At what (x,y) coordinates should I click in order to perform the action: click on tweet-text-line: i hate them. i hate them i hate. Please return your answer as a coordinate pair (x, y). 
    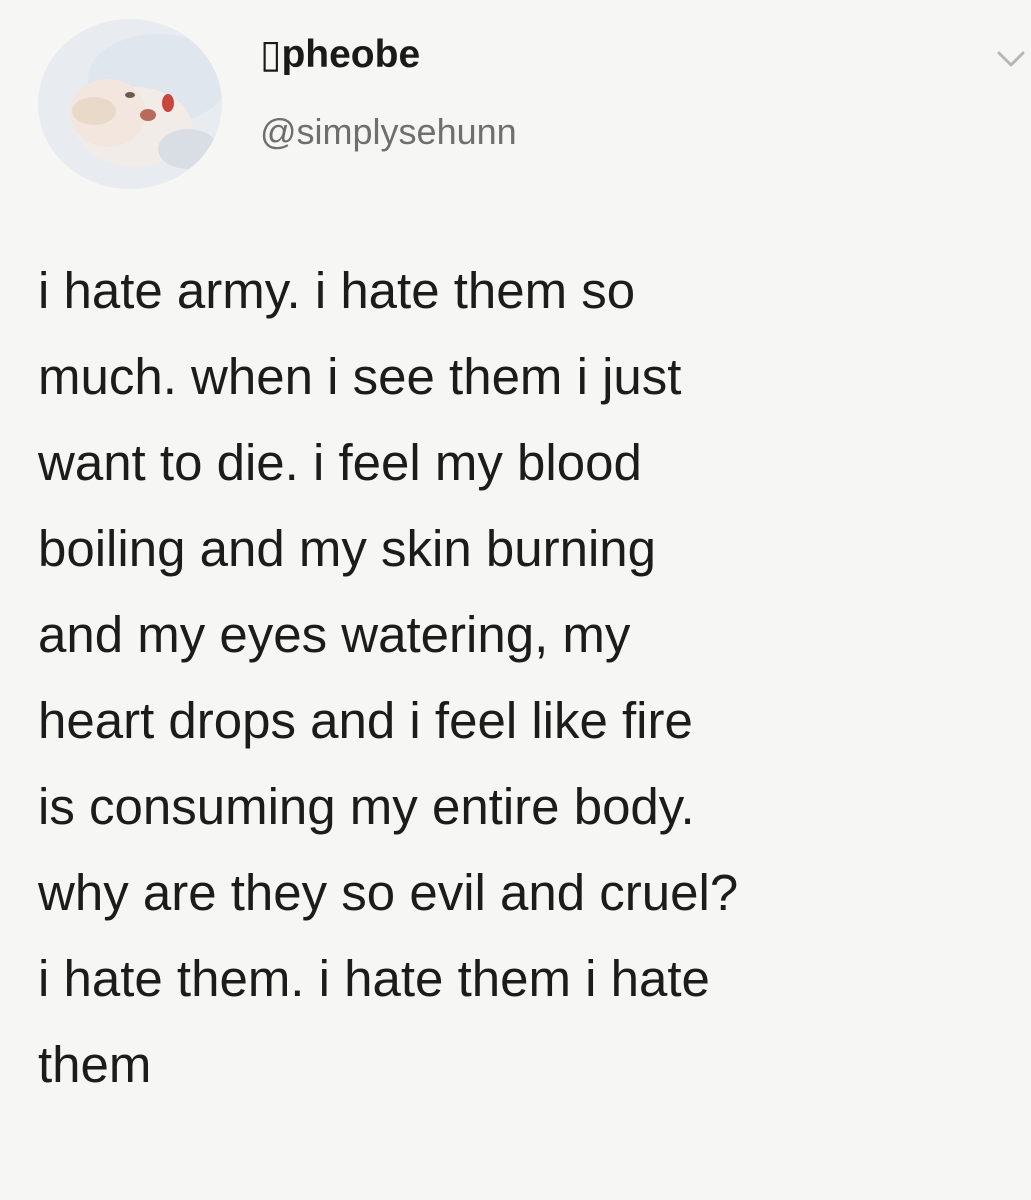
    Looking at the image, I should click on (374, 978).